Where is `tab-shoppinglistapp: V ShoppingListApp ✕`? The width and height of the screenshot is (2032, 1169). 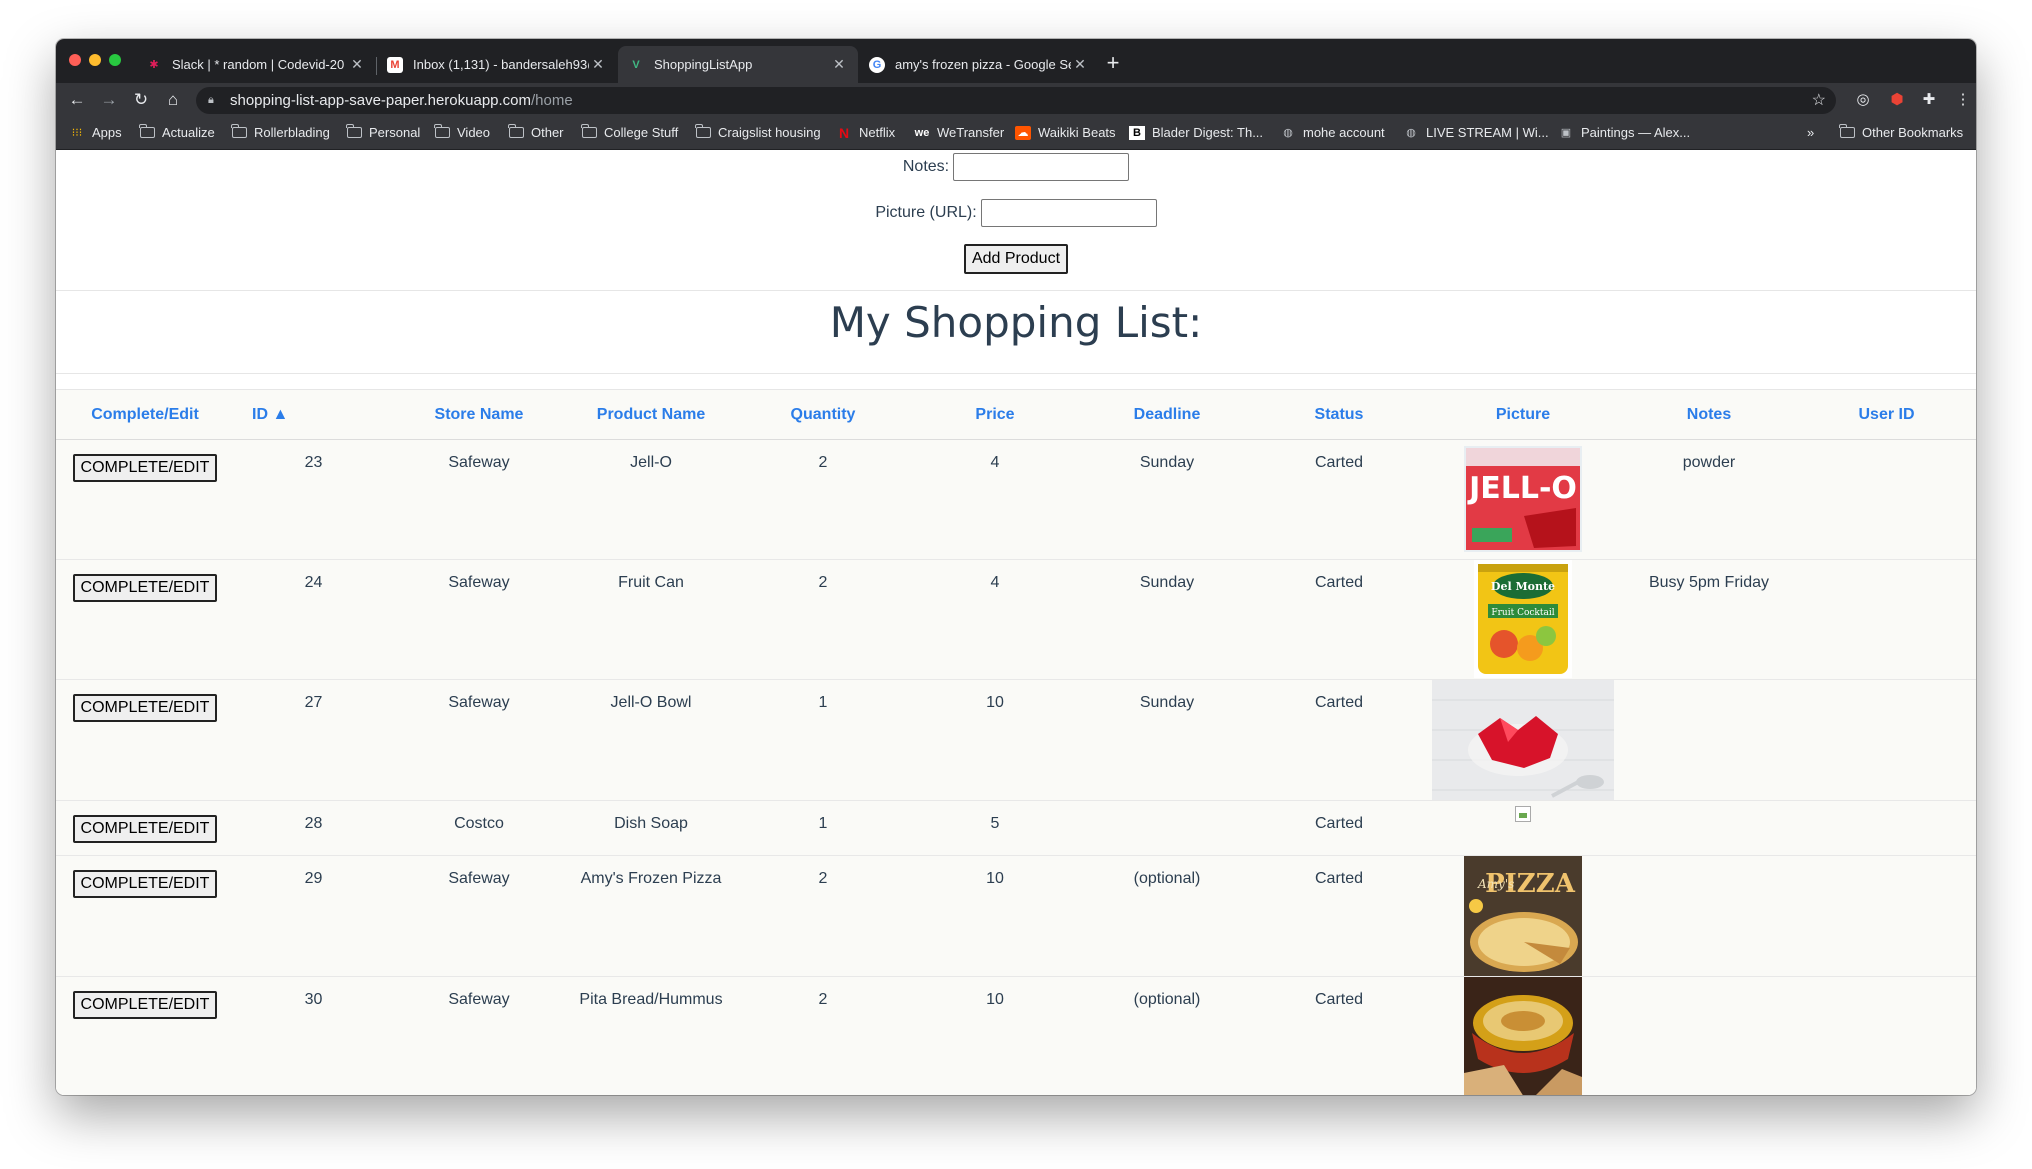
tab-shoppinglistapp: V ShoppingListApp ✕ is located at coordinates (738, 64).